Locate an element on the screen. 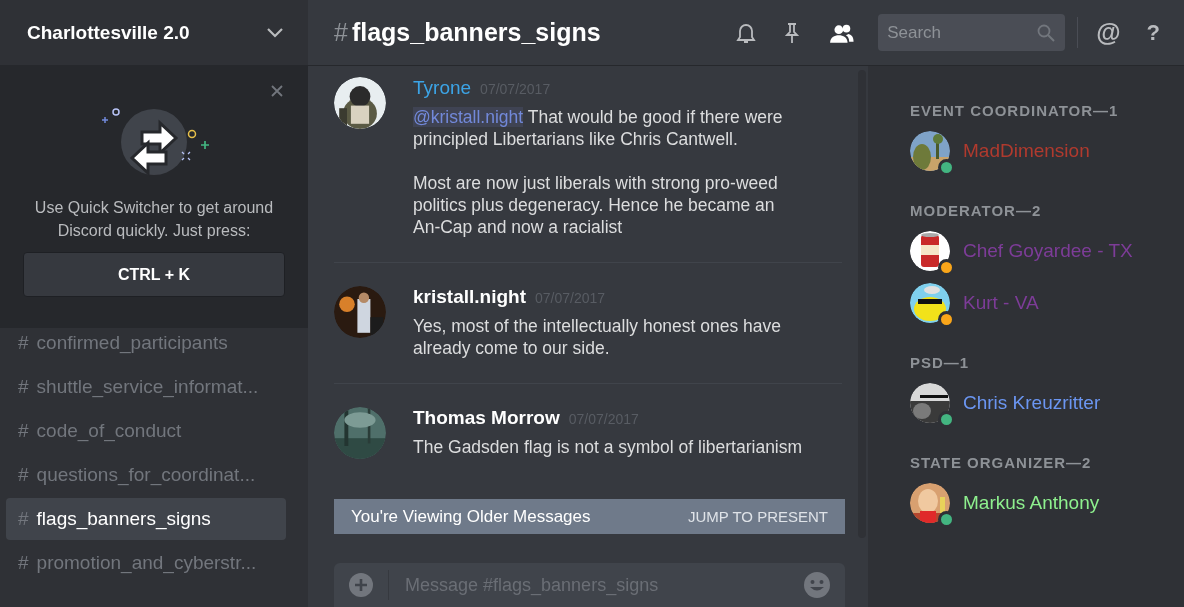 This screenshot has height=607, width=1184. author-name: kristall.night is located at coordinates (469, 297).